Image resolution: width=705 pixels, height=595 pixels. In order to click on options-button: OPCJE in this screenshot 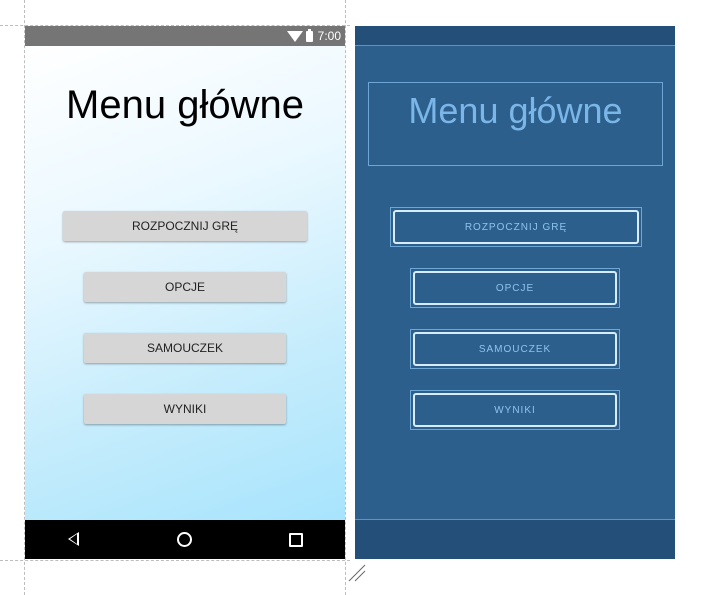, I will do `click(185, 287)`.